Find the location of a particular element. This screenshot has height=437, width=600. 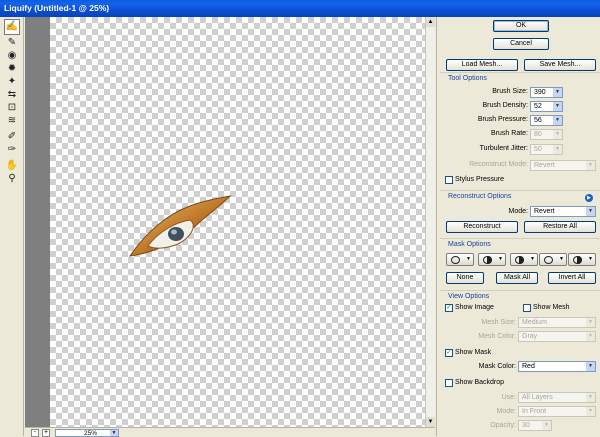

window-title: Liquify (Untitled-1 @ 25%) is located at coordinates (57, 8).